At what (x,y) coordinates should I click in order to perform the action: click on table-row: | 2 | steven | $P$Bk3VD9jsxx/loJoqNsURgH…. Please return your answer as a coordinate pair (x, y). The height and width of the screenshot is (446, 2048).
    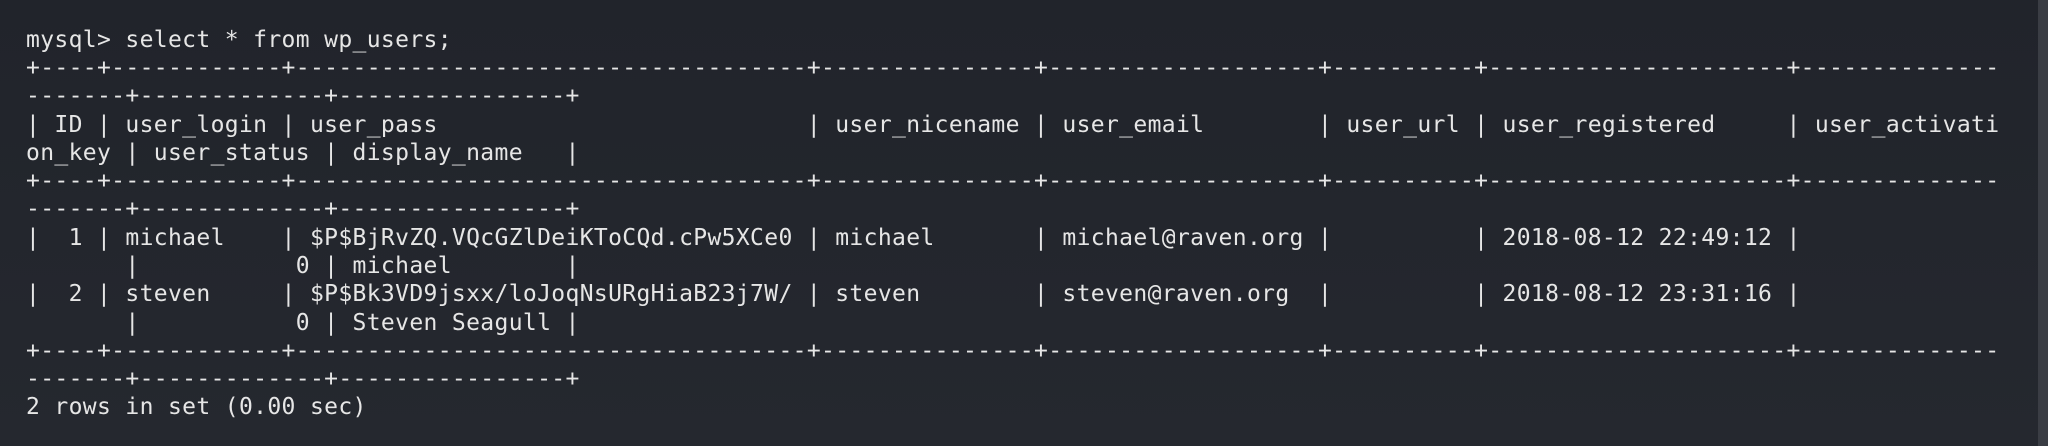
    Looking at the image, I should click on (913, 294).